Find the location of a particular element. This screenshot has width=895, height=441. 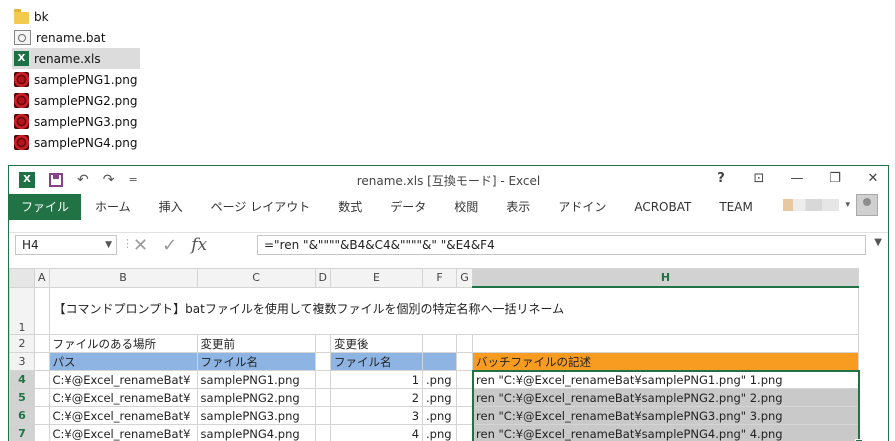

insert-function-icon: fx is located at coordinates (199, 245).